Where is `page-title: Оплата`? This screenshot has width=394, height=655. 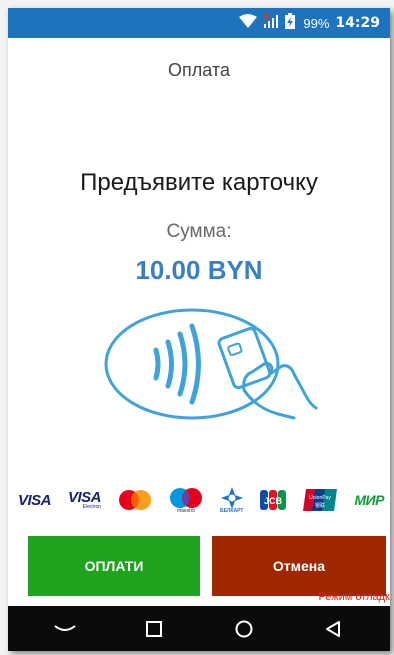 page-title: Оплата is located at coordinates (199, 70).